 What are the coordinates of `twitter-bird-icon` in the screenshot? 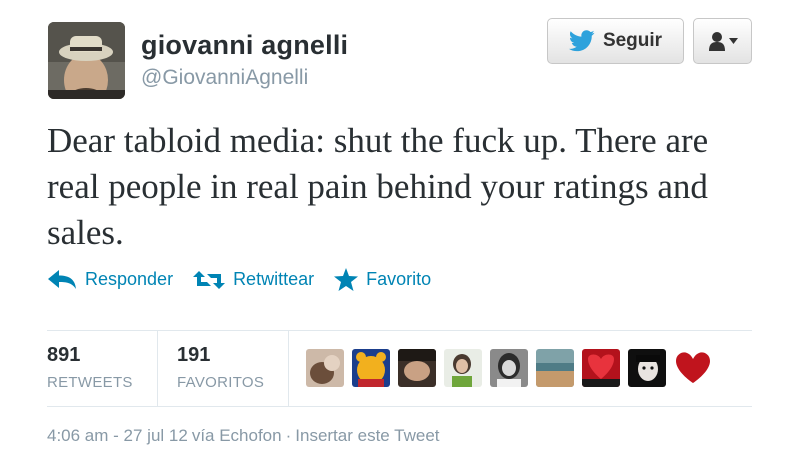 It's located at (581, 41).